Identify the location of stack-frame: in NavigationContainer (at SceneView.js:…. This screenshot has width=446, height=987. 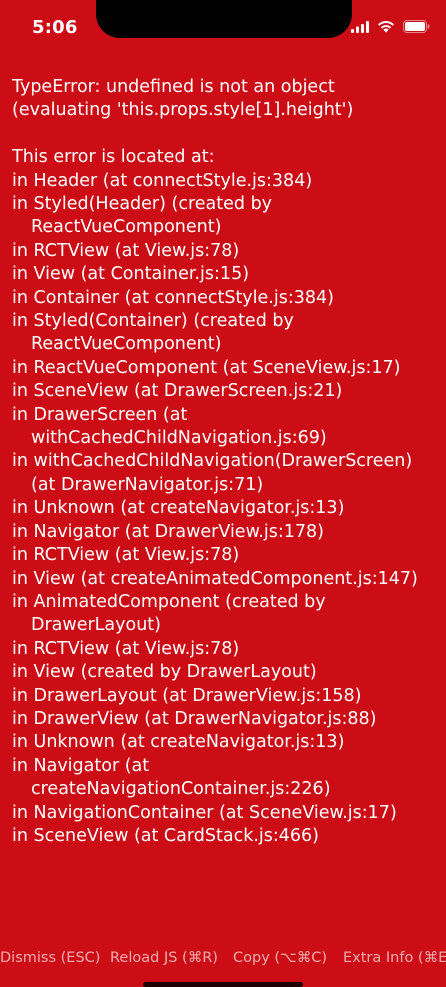
(204, 812).